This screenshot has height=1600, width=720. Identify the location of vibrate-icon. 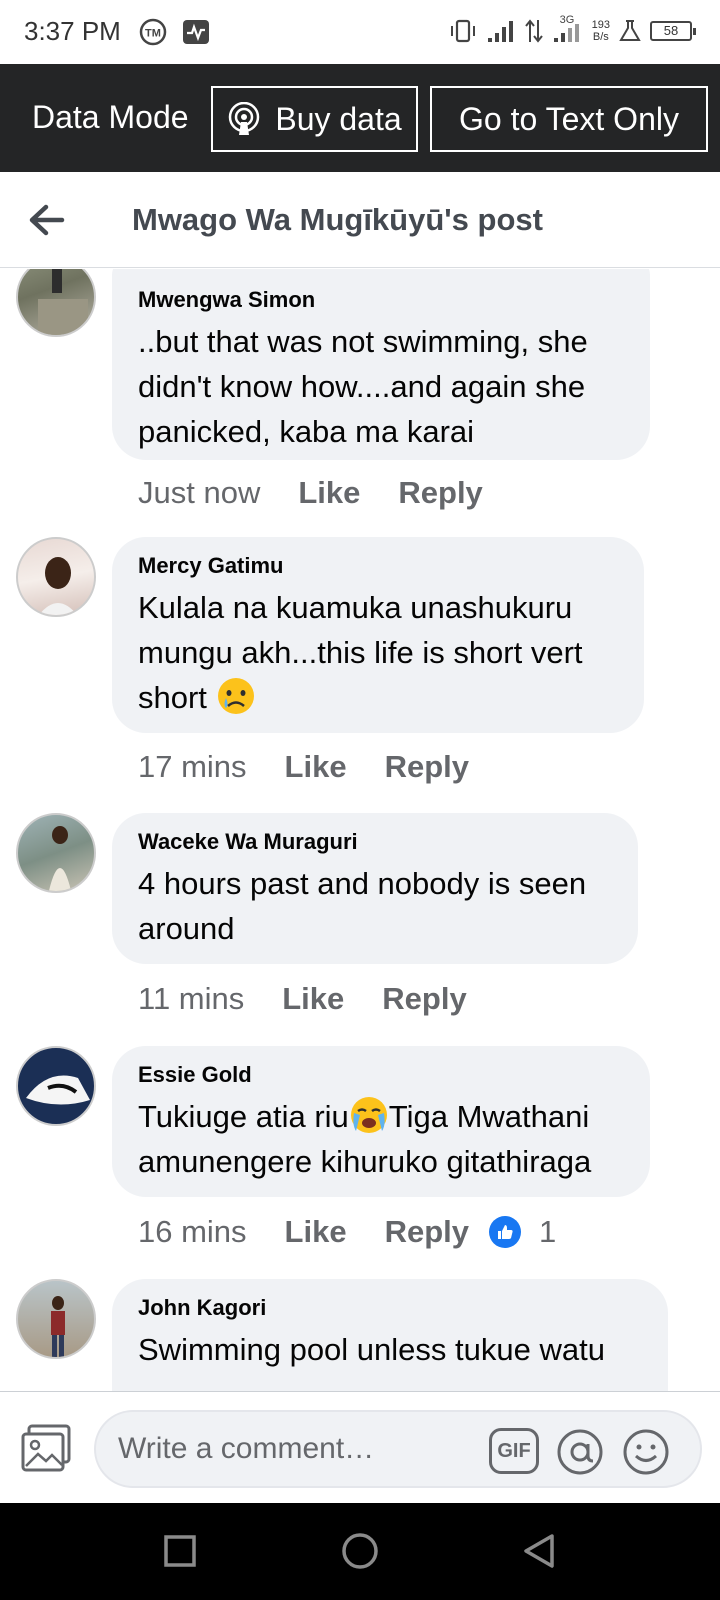
(462, 31).